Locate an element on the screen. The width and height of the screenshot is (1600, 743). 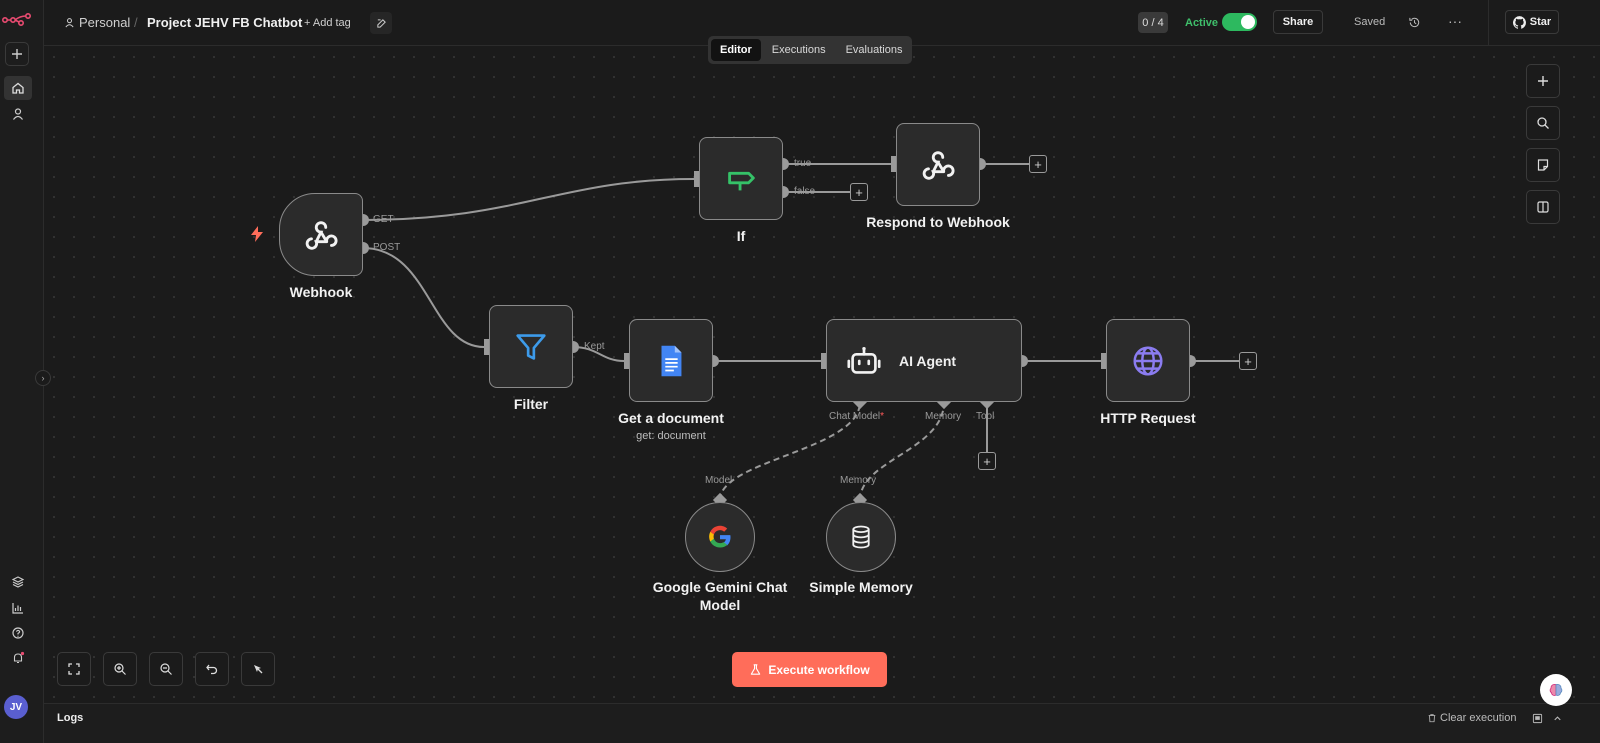
bar-chart-icon is located at coordinates (17, 608).